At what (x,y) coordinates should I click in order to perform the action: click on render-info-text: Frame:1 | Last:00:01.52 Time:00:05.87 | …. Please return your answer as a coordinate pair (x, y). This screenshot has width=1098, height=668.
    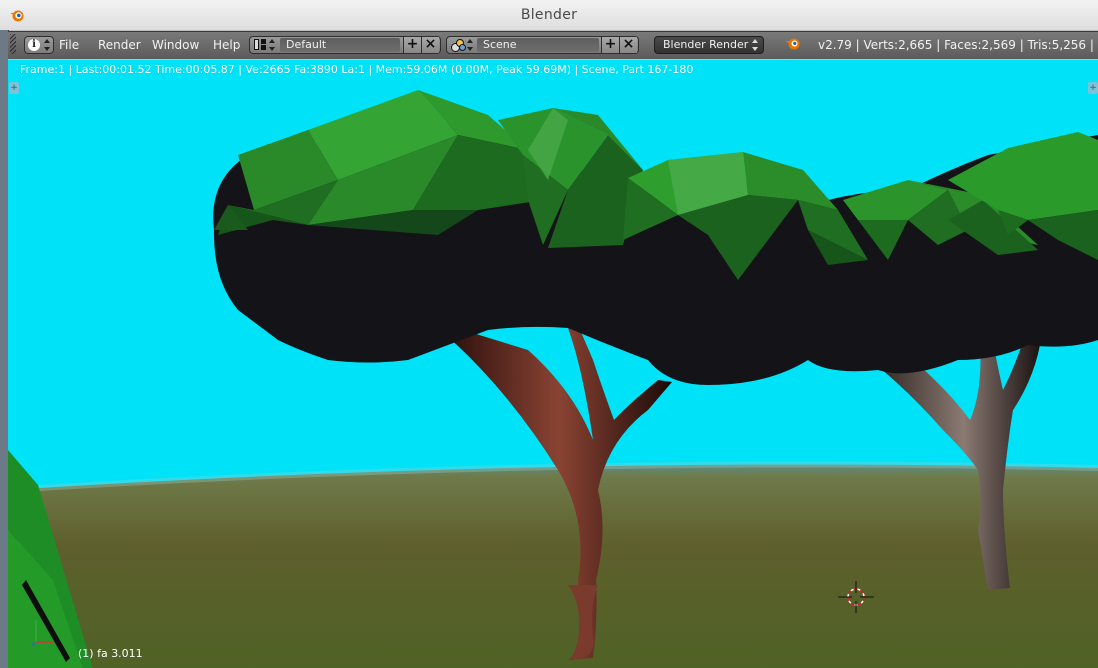
    Looking at the image, I should click on (357, 69).